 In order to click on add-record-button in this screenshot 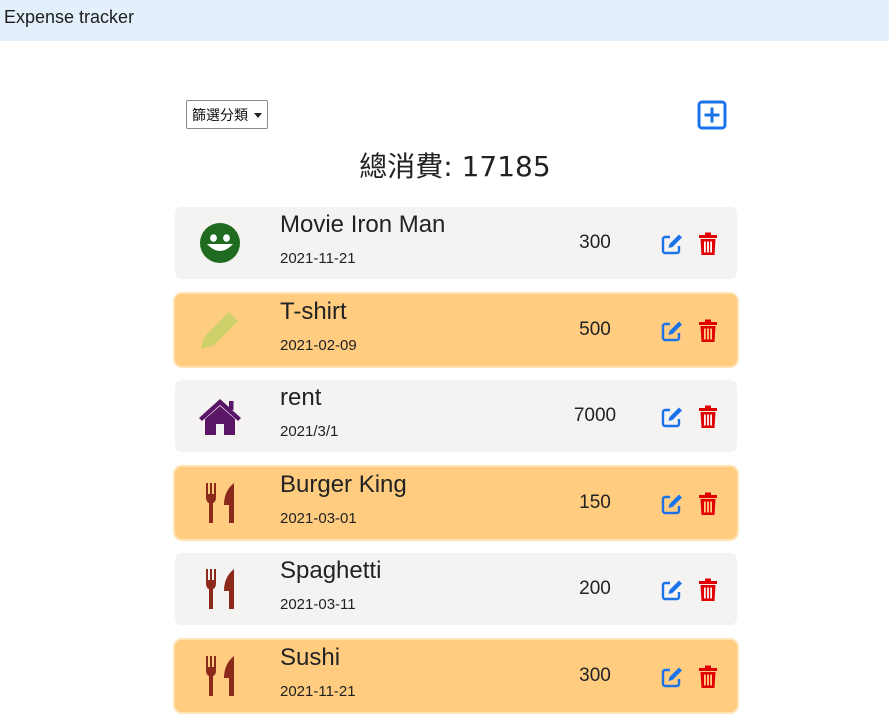, I will do `click(712, 115)`.